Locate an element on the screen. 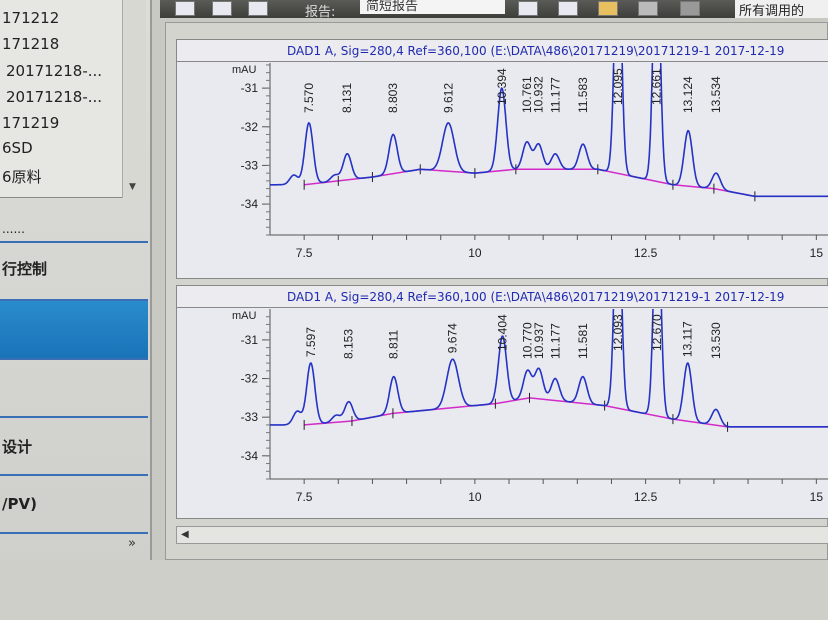 Image resolution: width=828 pixels, height=620 pixels. peak-label: 12.093 is located at coordinates (618, 332).